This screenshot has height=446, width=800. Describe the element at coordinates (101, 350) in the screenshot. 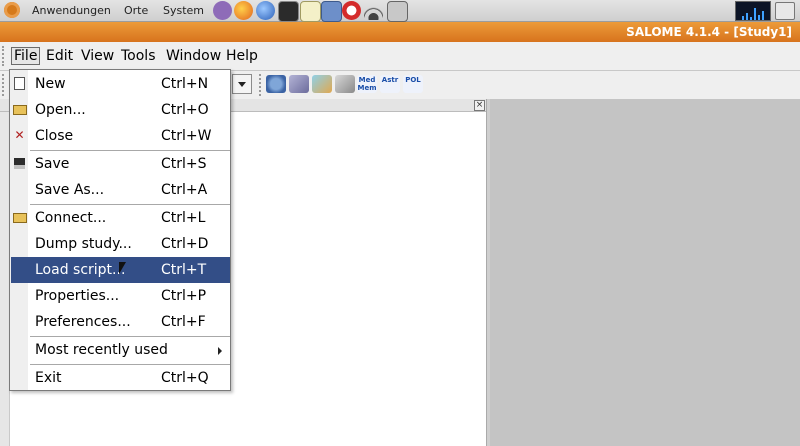

I see `file-menu-label: Most recently used` at that location.